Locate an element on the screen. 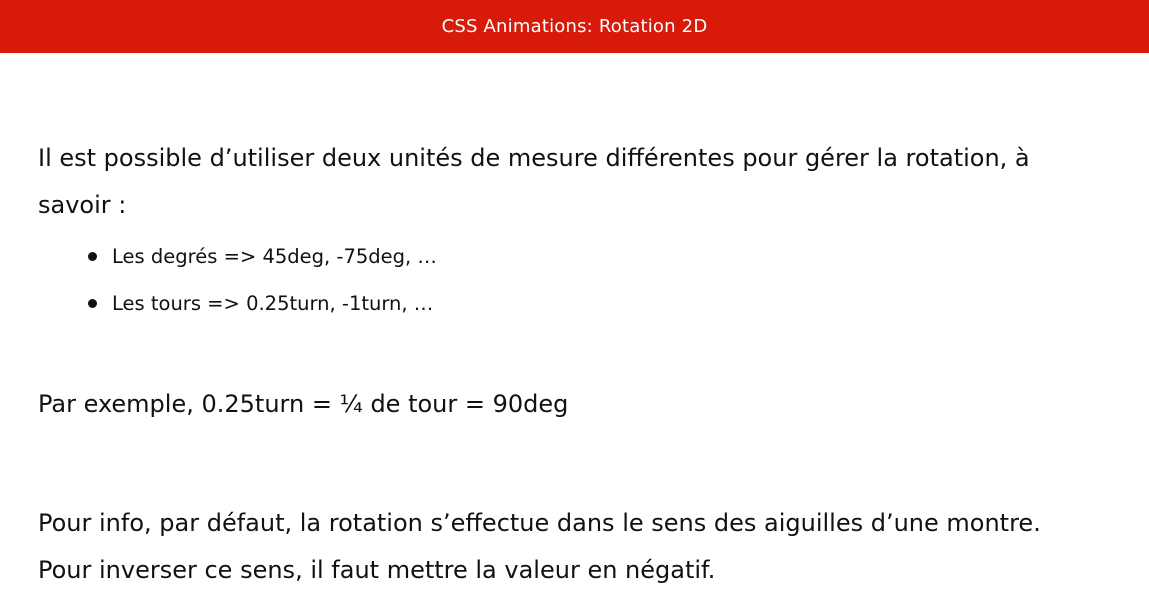 The height and width of the screenshot is (603, 1149). page-title: CSS Animations: Rotation 2D is located at coordinates (574, 26).